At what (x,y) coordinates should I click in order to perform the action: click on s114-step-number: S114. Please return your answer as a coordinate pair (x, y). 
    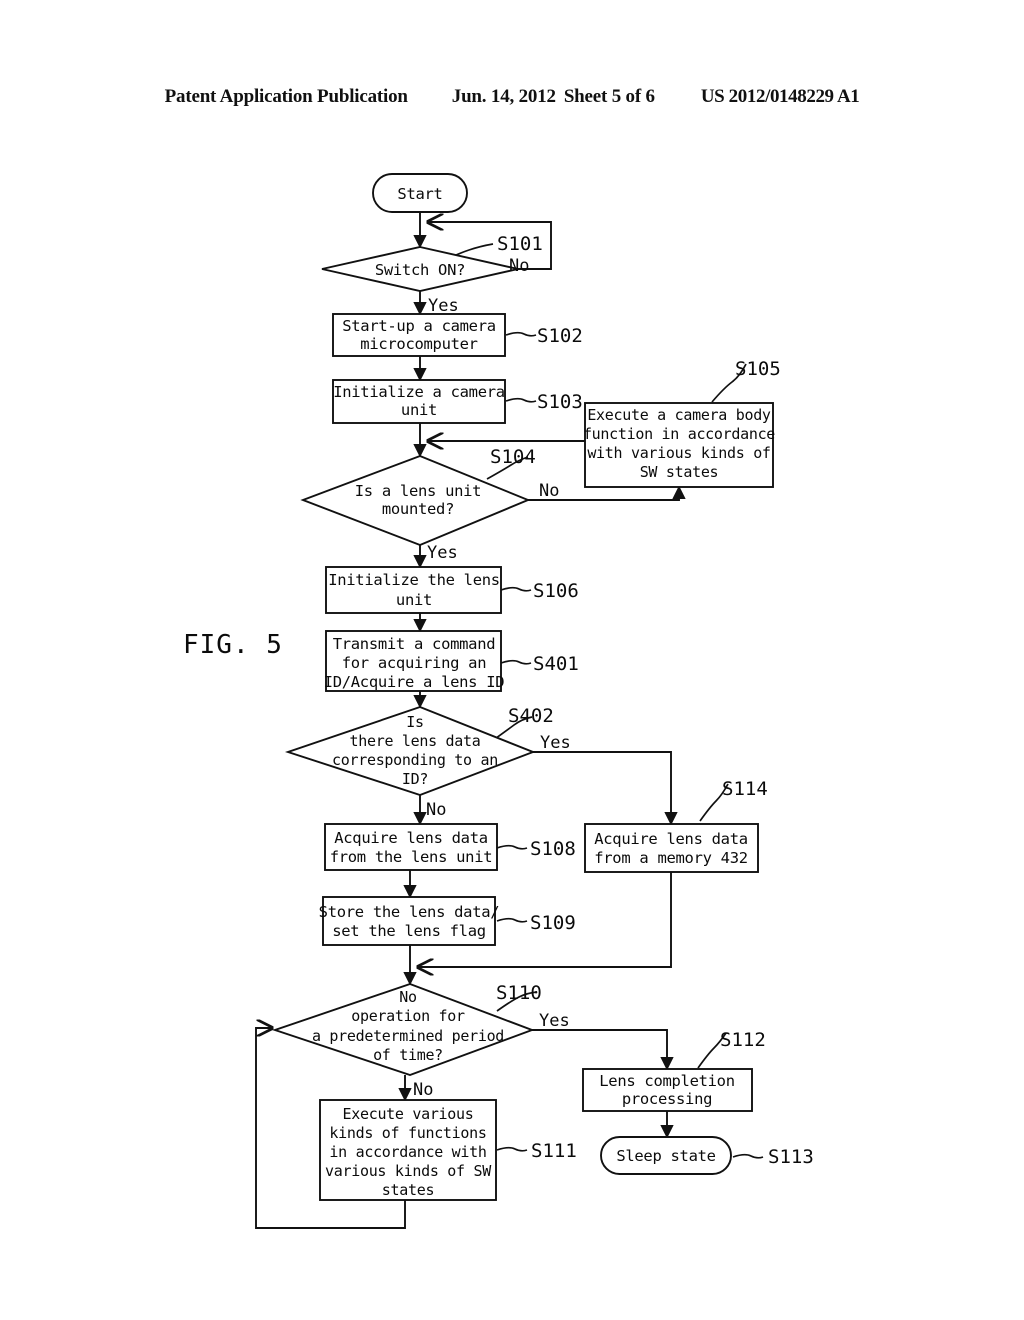
    Looking at the image, I should click on (745, 789).